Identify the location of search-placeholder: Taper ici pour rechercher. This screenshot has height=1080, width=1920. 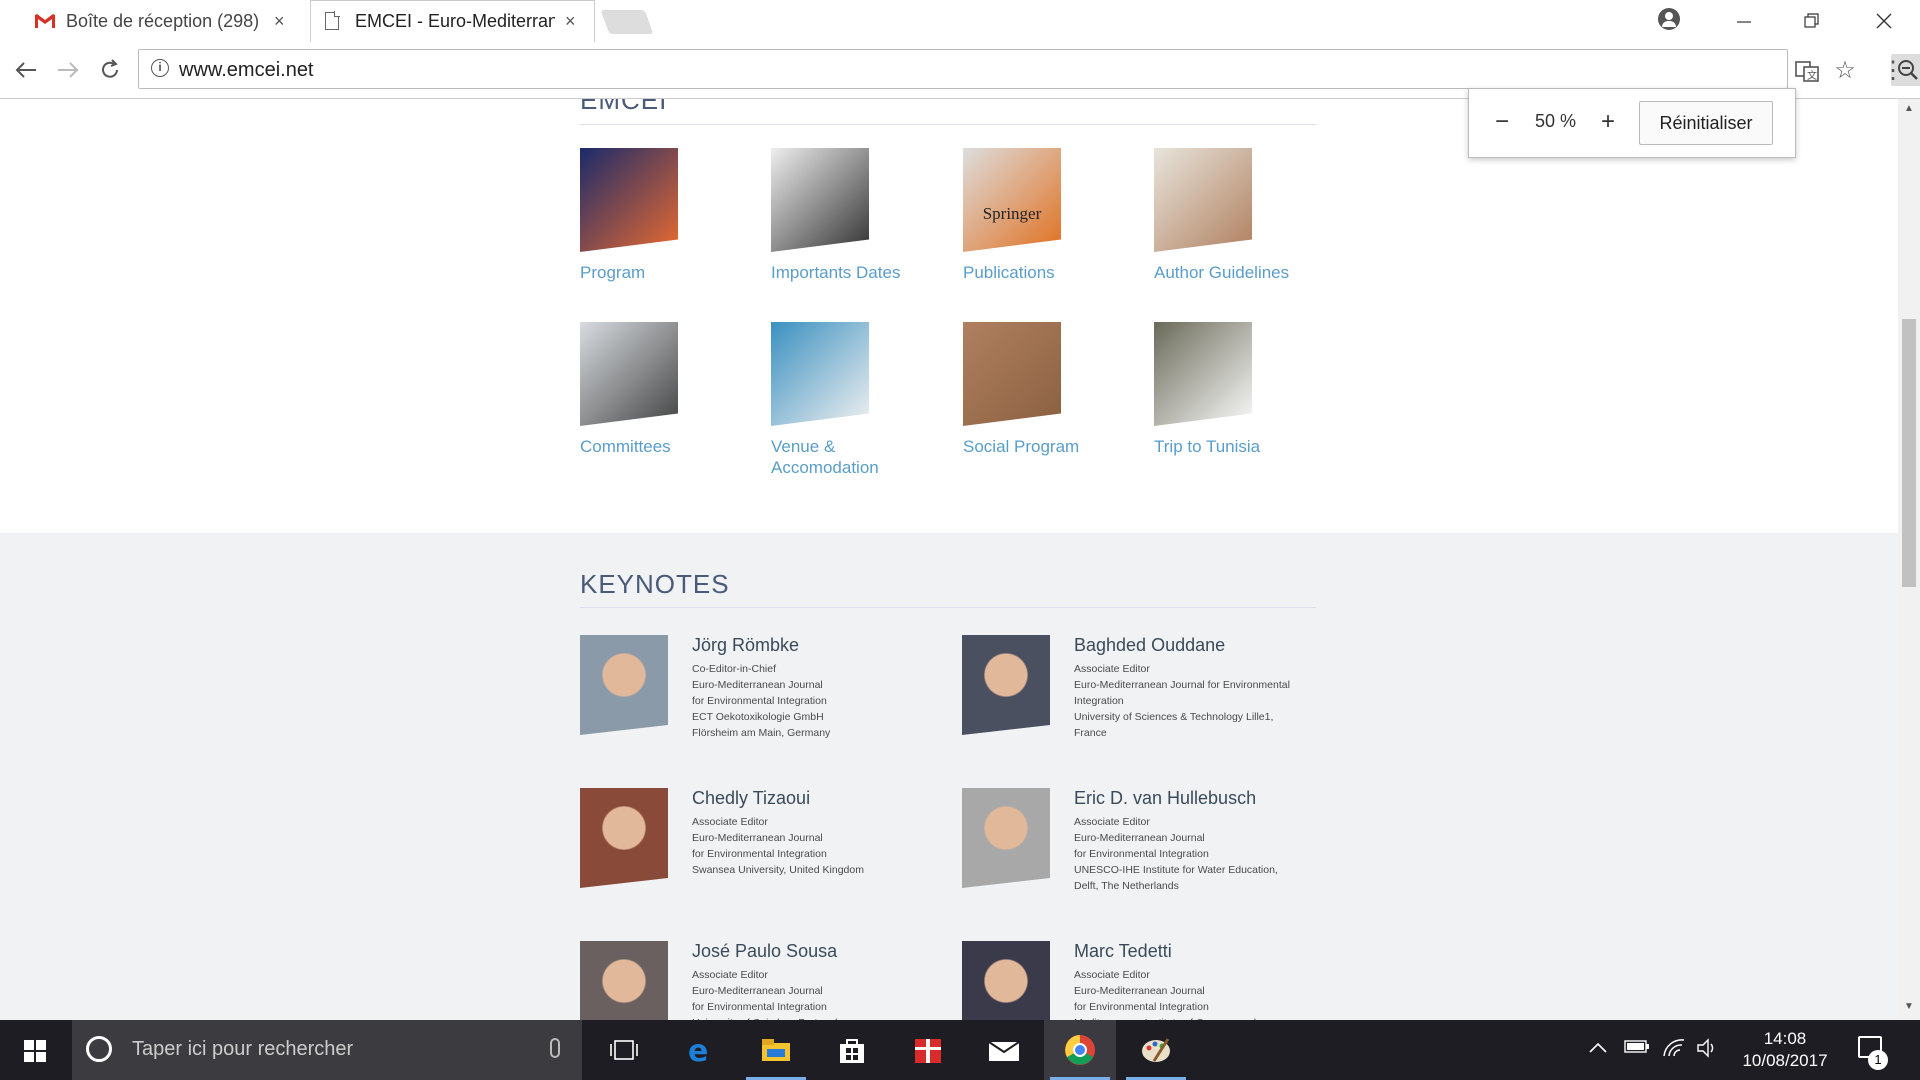
(242, 1049).